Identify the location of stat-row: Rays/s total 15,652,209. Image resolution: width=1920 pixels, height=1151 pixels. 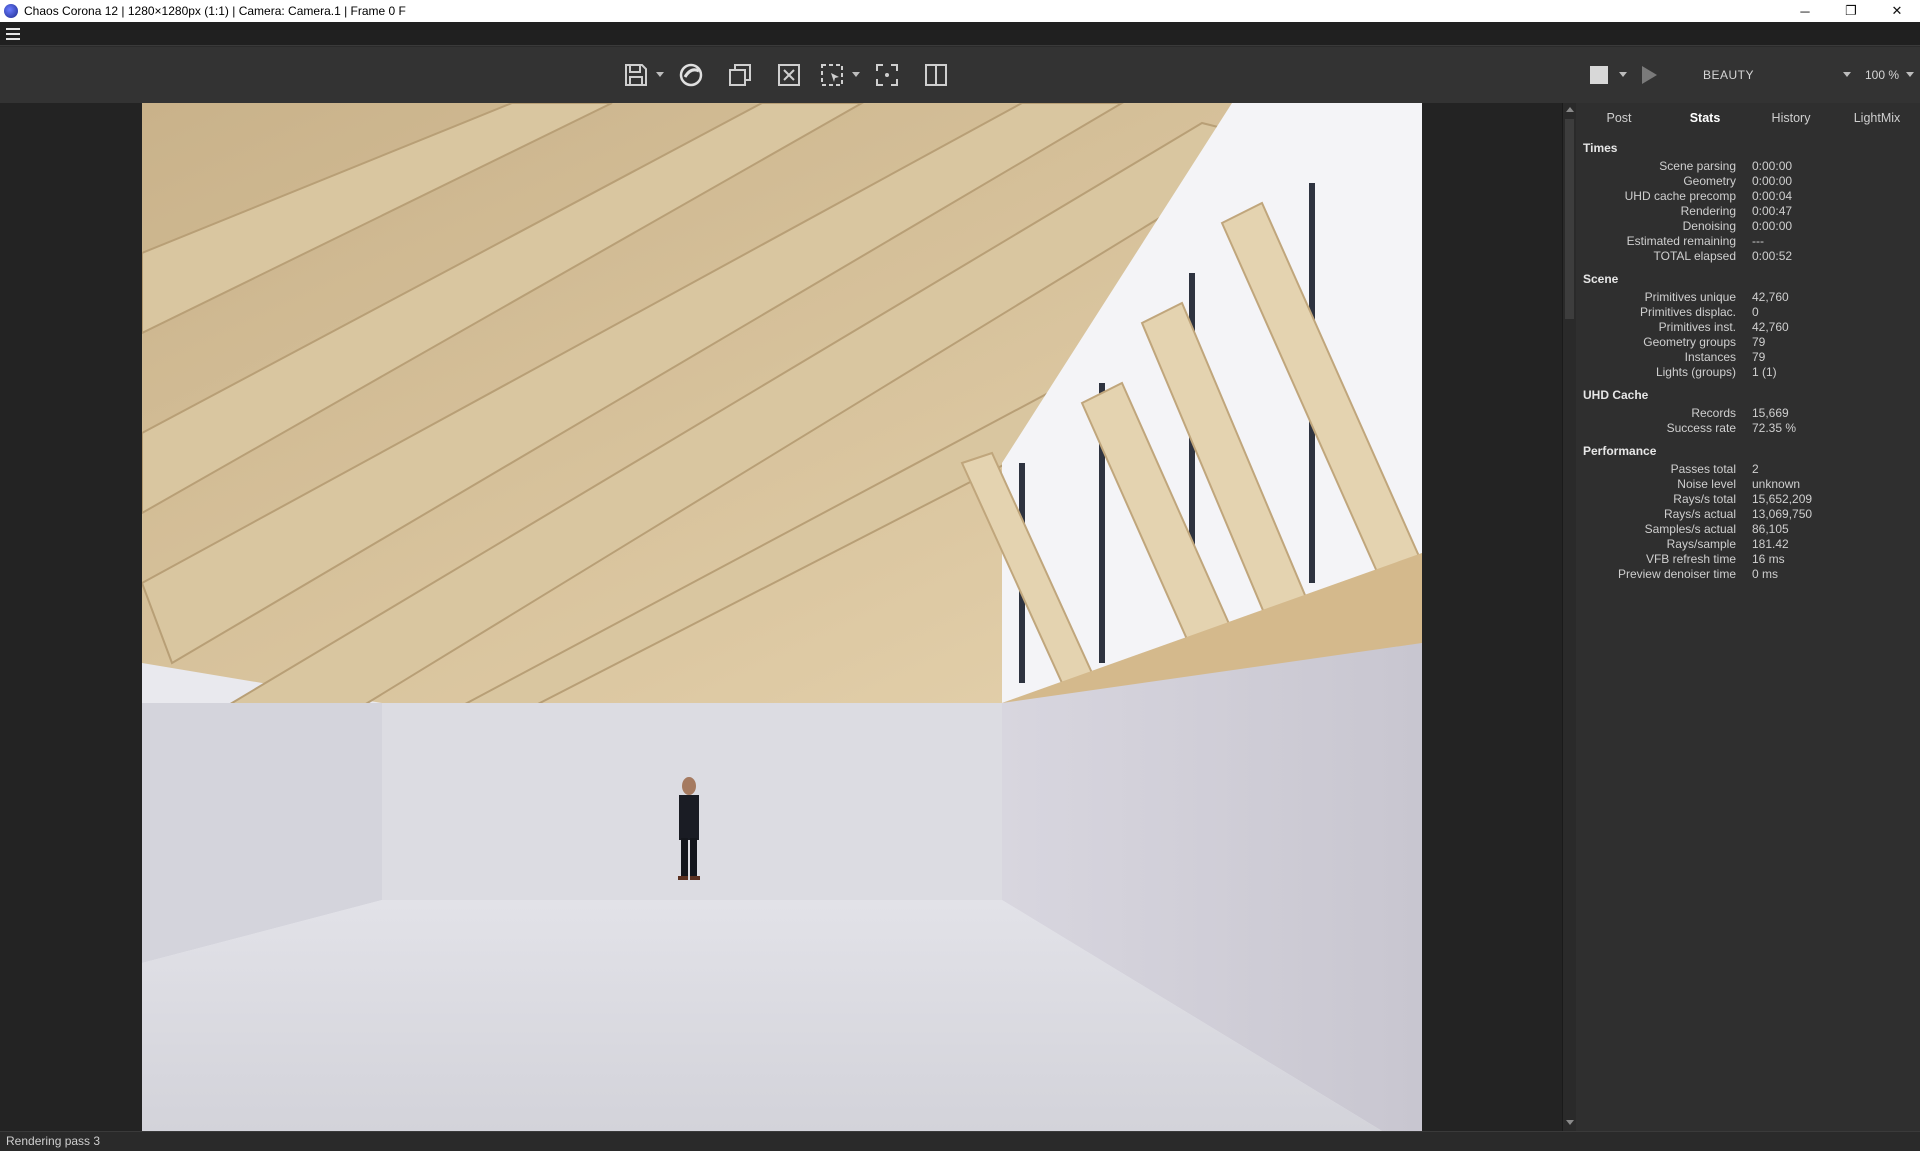
(1748, 499).